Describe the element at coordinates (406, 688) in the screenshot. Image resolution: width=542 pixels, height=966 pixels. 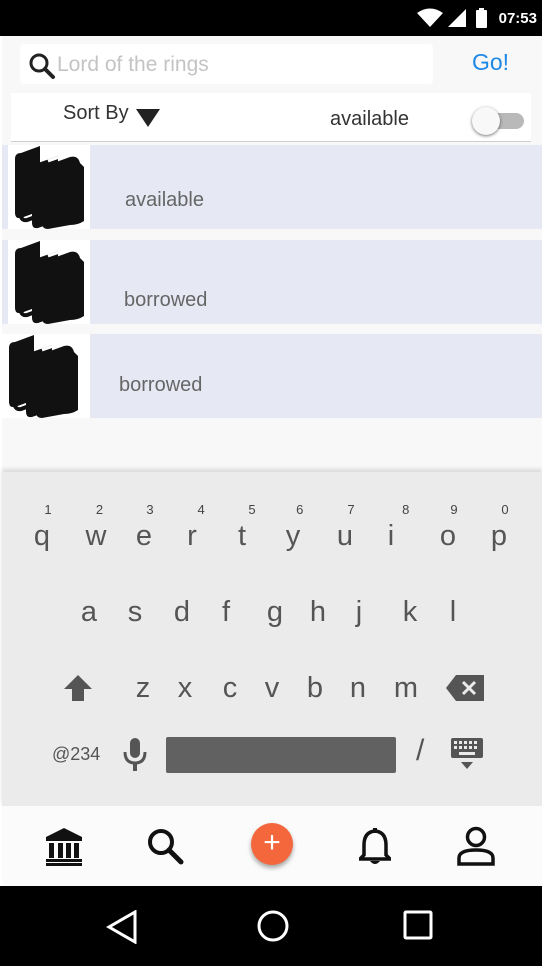
I see `key-m: m` at that location.